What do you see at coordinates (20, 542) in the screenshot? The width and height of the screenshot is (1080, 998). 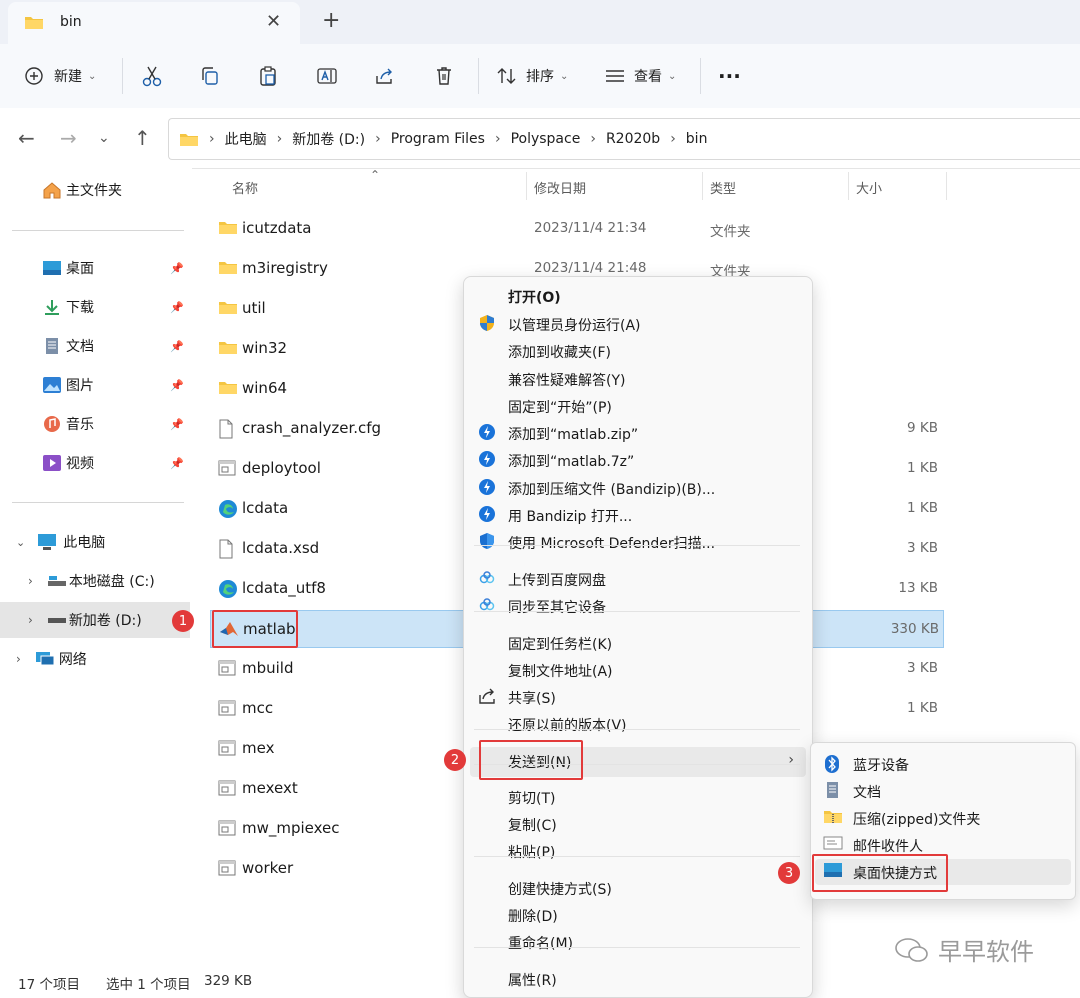 I see `expand-chevron-icon: ⌄` at bounding box center [20, 542].